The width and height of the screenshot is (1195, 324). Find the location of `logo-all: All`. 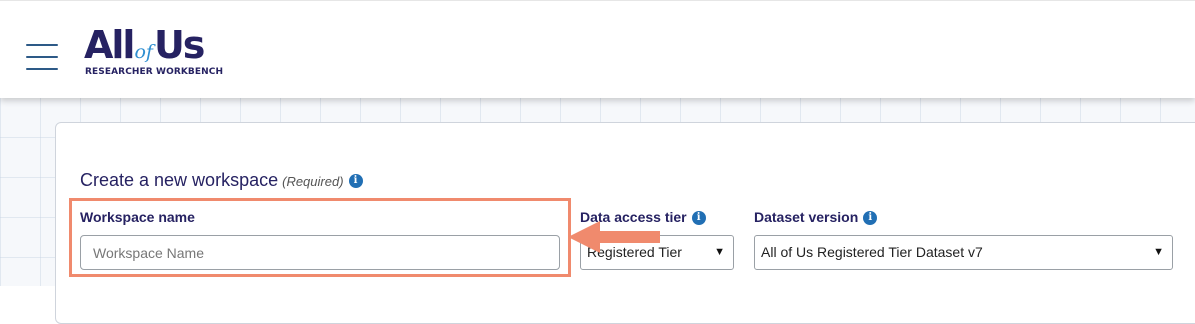

logo-all: All is located at coordinates (109, 45).